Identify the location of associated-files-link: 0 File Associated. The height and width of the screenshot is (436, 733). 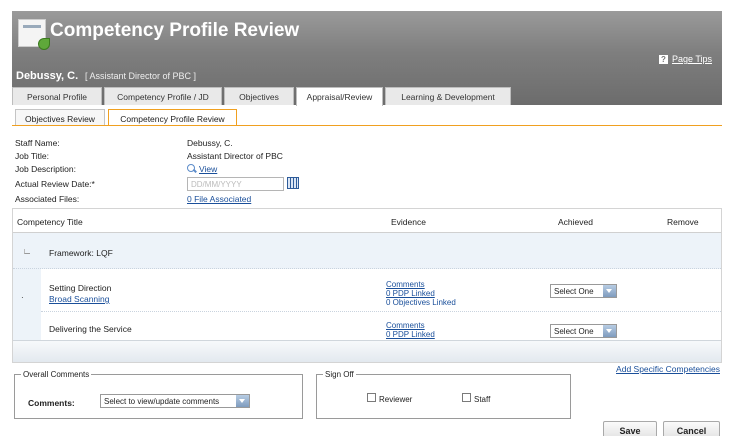
(219, 199).